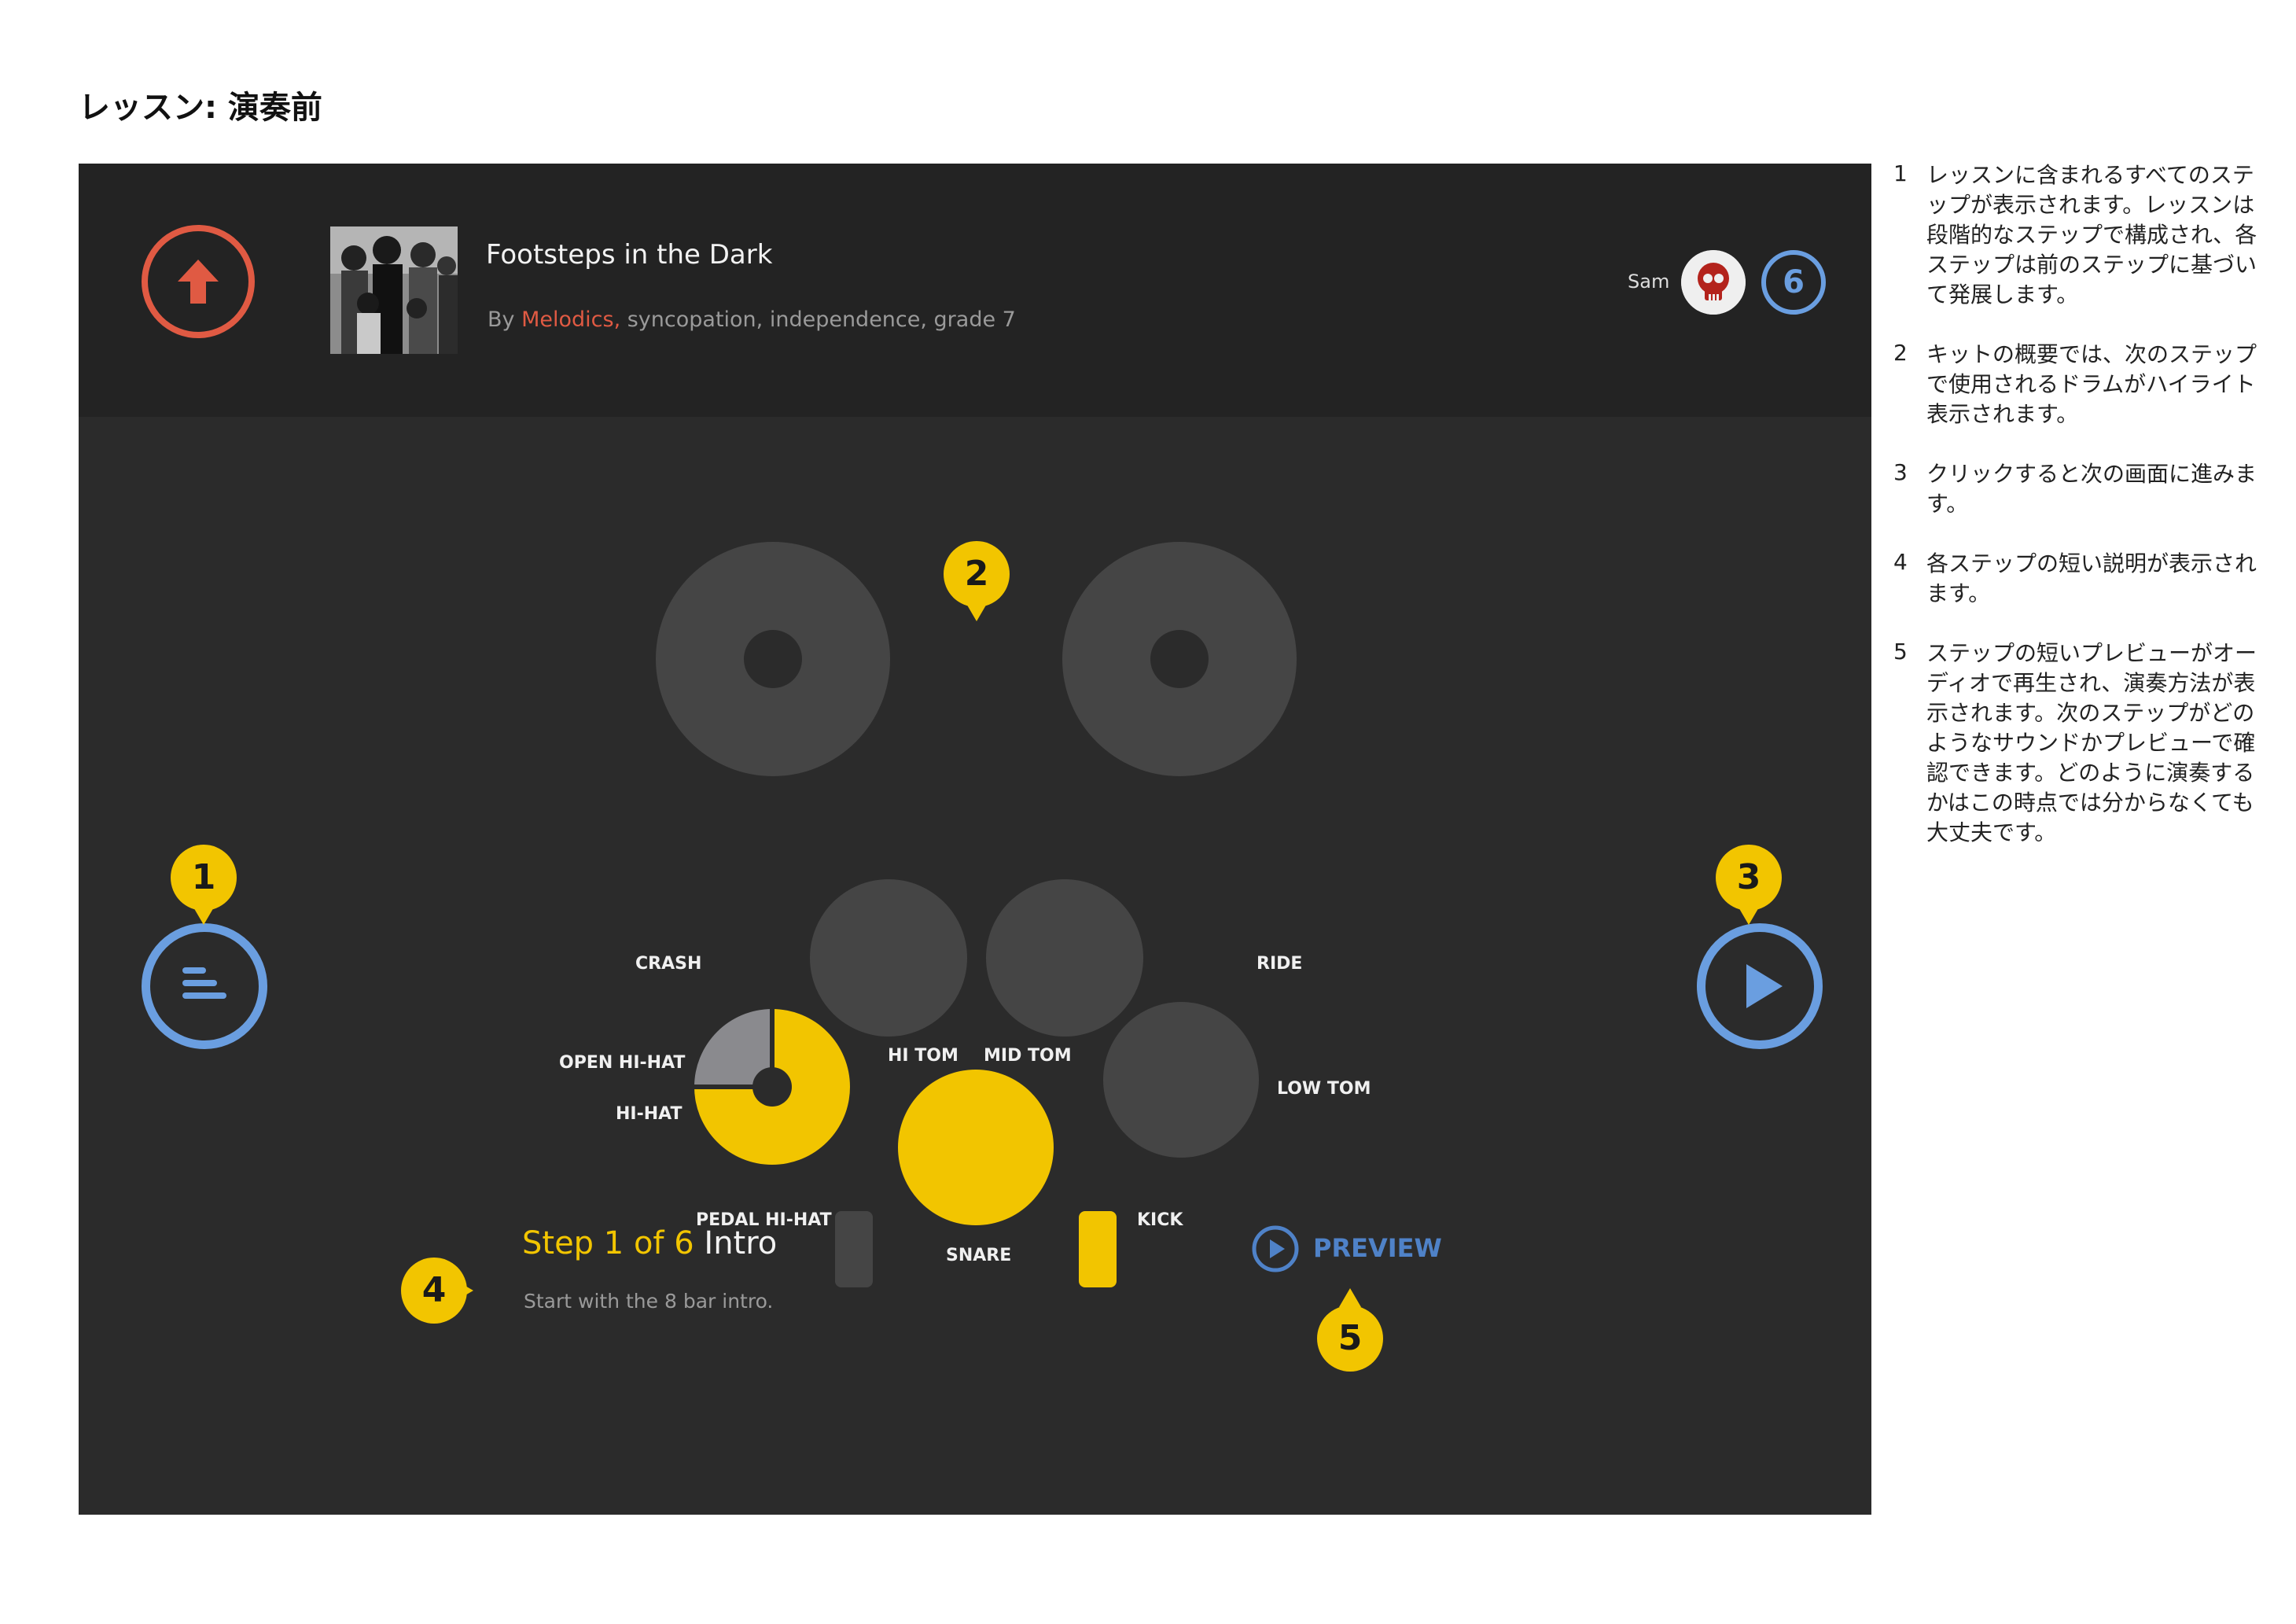  What do you see at coordinates (1900, 173) in the screenshot?
I see `note-number: 1` at bounding box center [1900, 173].